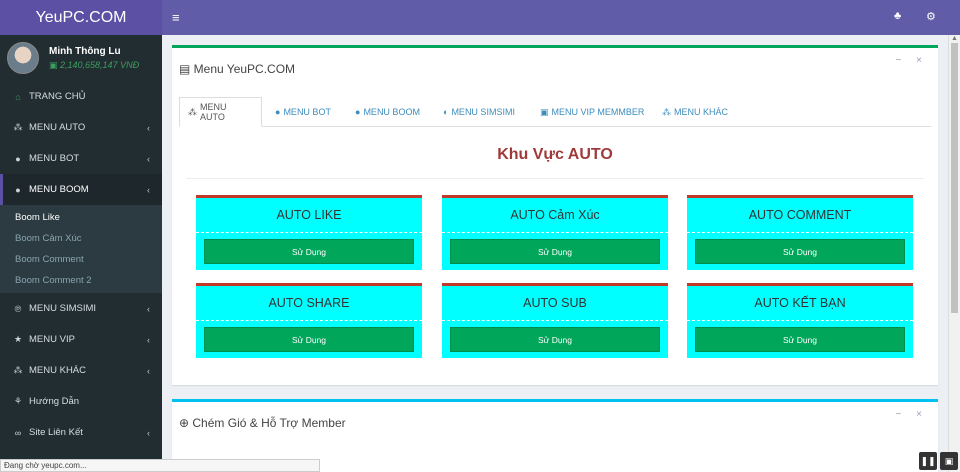 This screenshot has height=472, width=960. I want to click on link-icon: ∞, so click(18, 432).